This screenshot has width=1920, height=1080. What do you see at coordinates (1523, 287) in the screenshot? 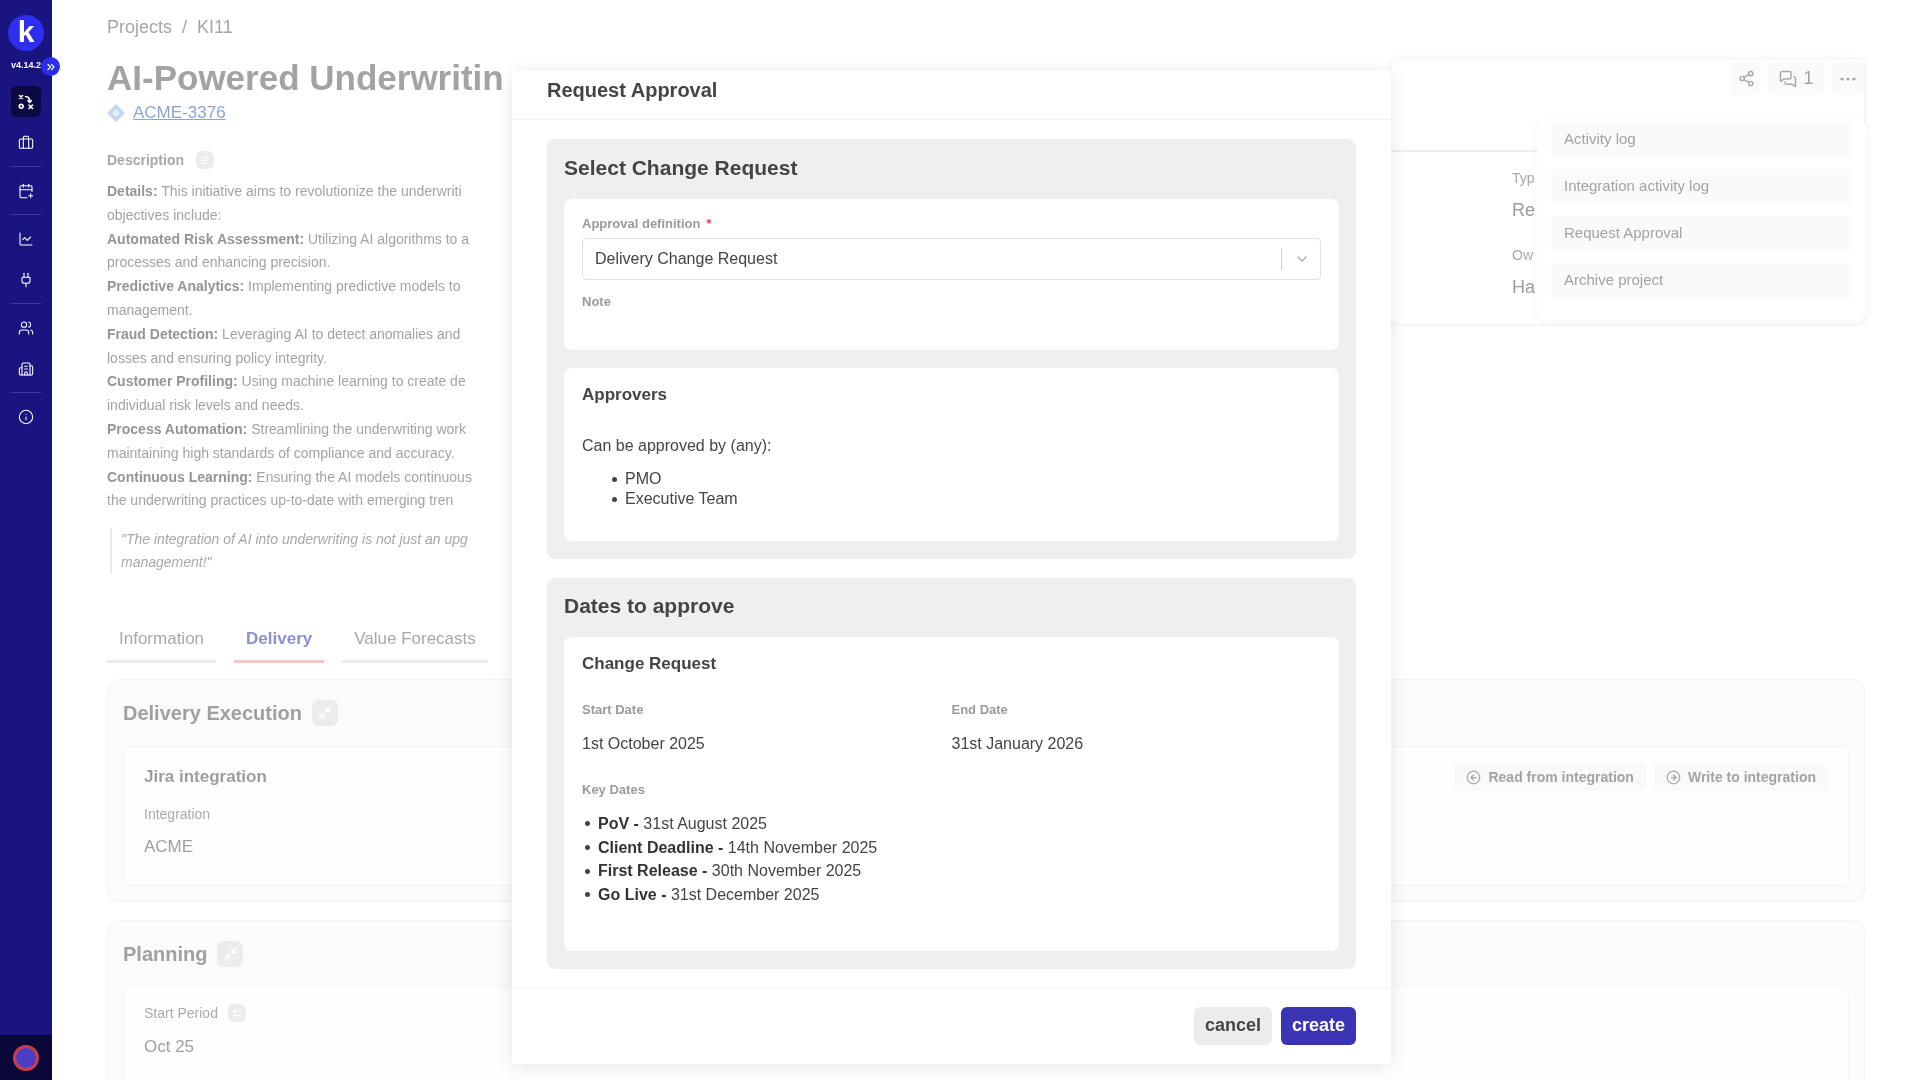
I see `field-value: Ha` at bounding box center [1523, 287].